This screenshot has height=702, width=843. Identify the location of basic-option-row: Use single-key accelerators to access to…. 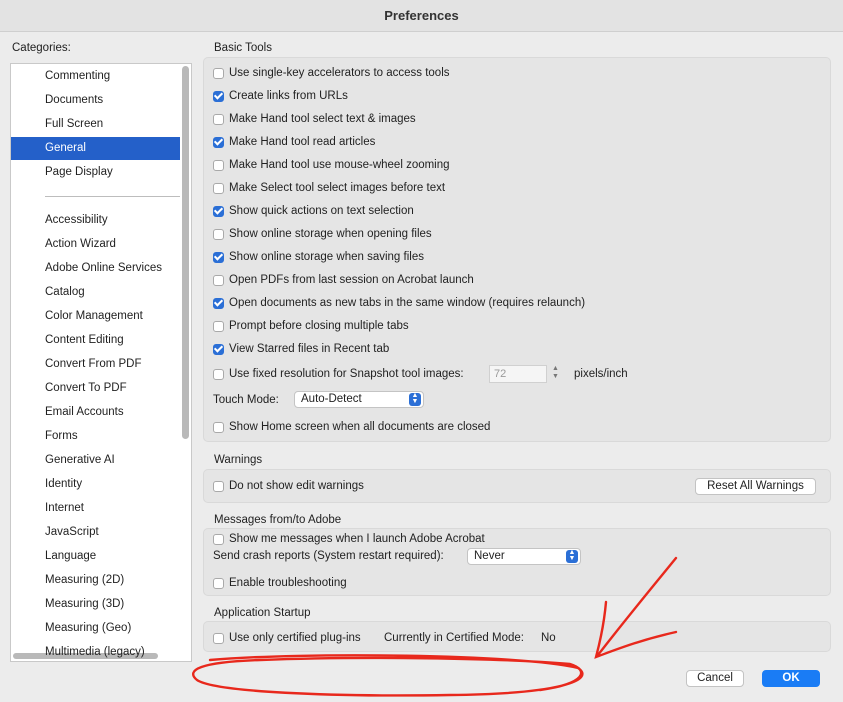
(331, 73).